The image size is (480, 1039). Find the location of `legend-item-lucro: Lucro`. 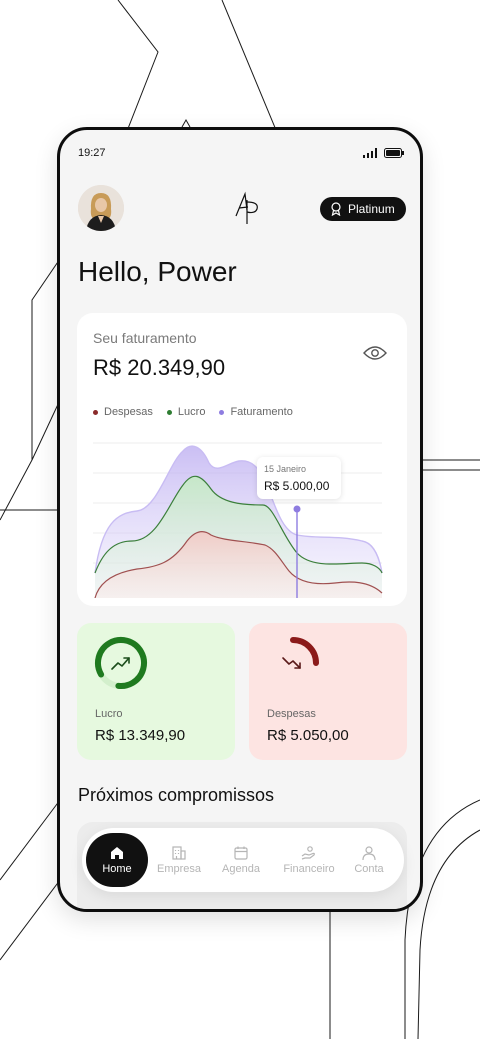

legend-item-lucro: Lucro is located at coordinates (186, 412).